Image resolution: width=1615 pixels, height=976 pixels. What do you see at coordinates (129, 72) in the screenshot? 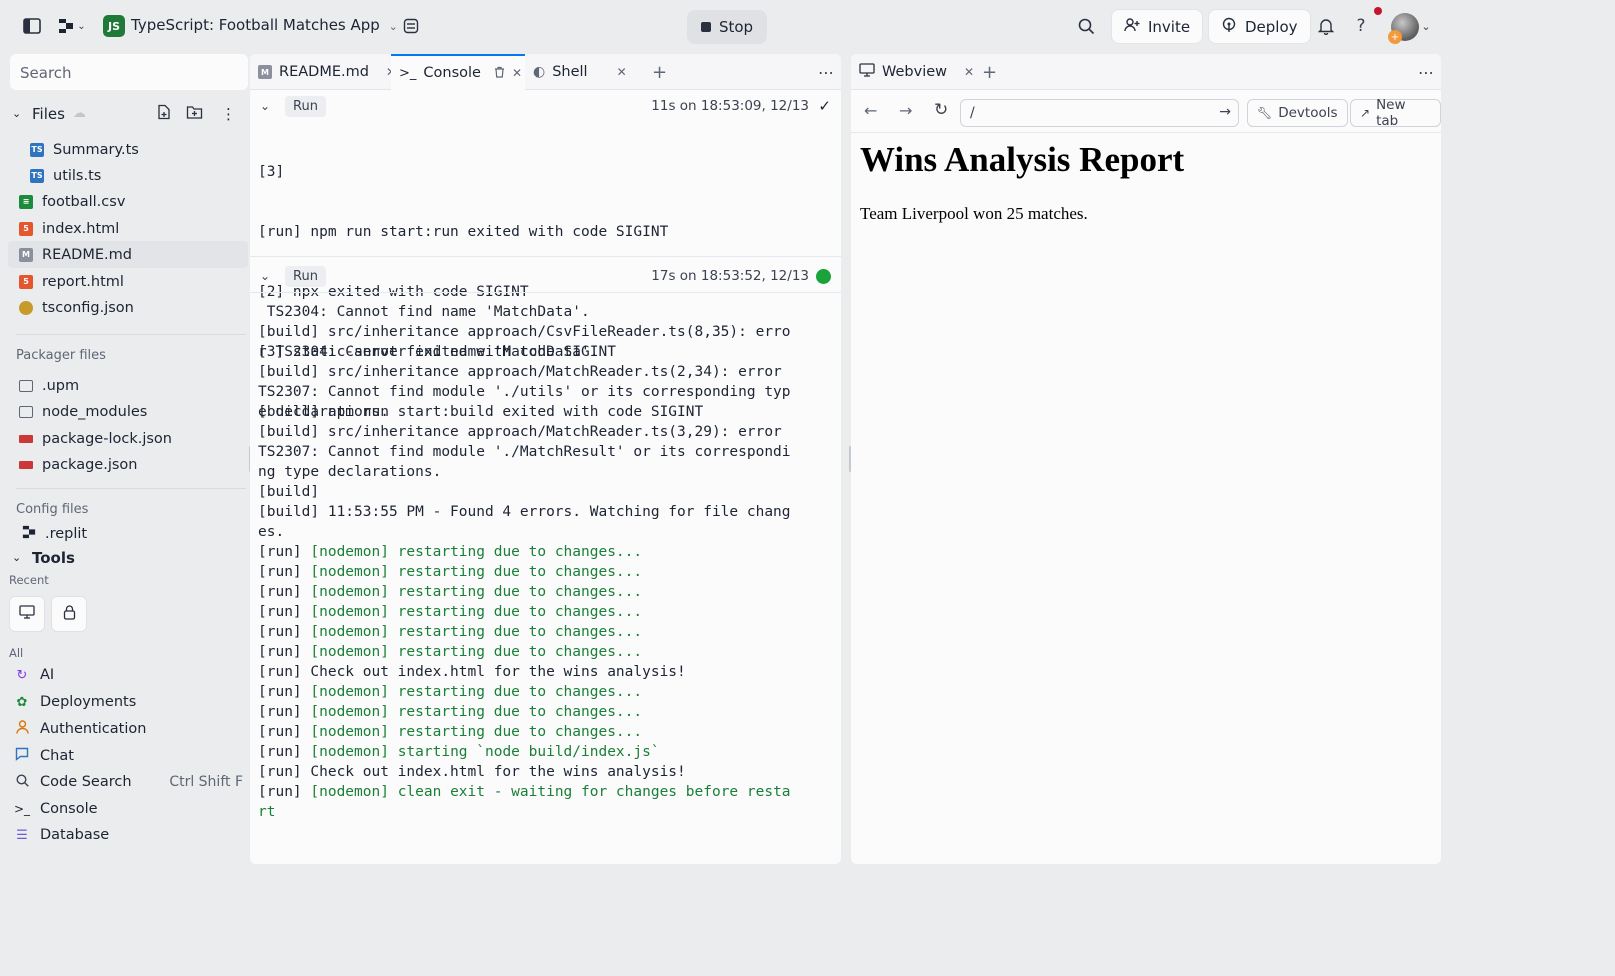
I see `search-input: Search` at bounding box center [129, 72].